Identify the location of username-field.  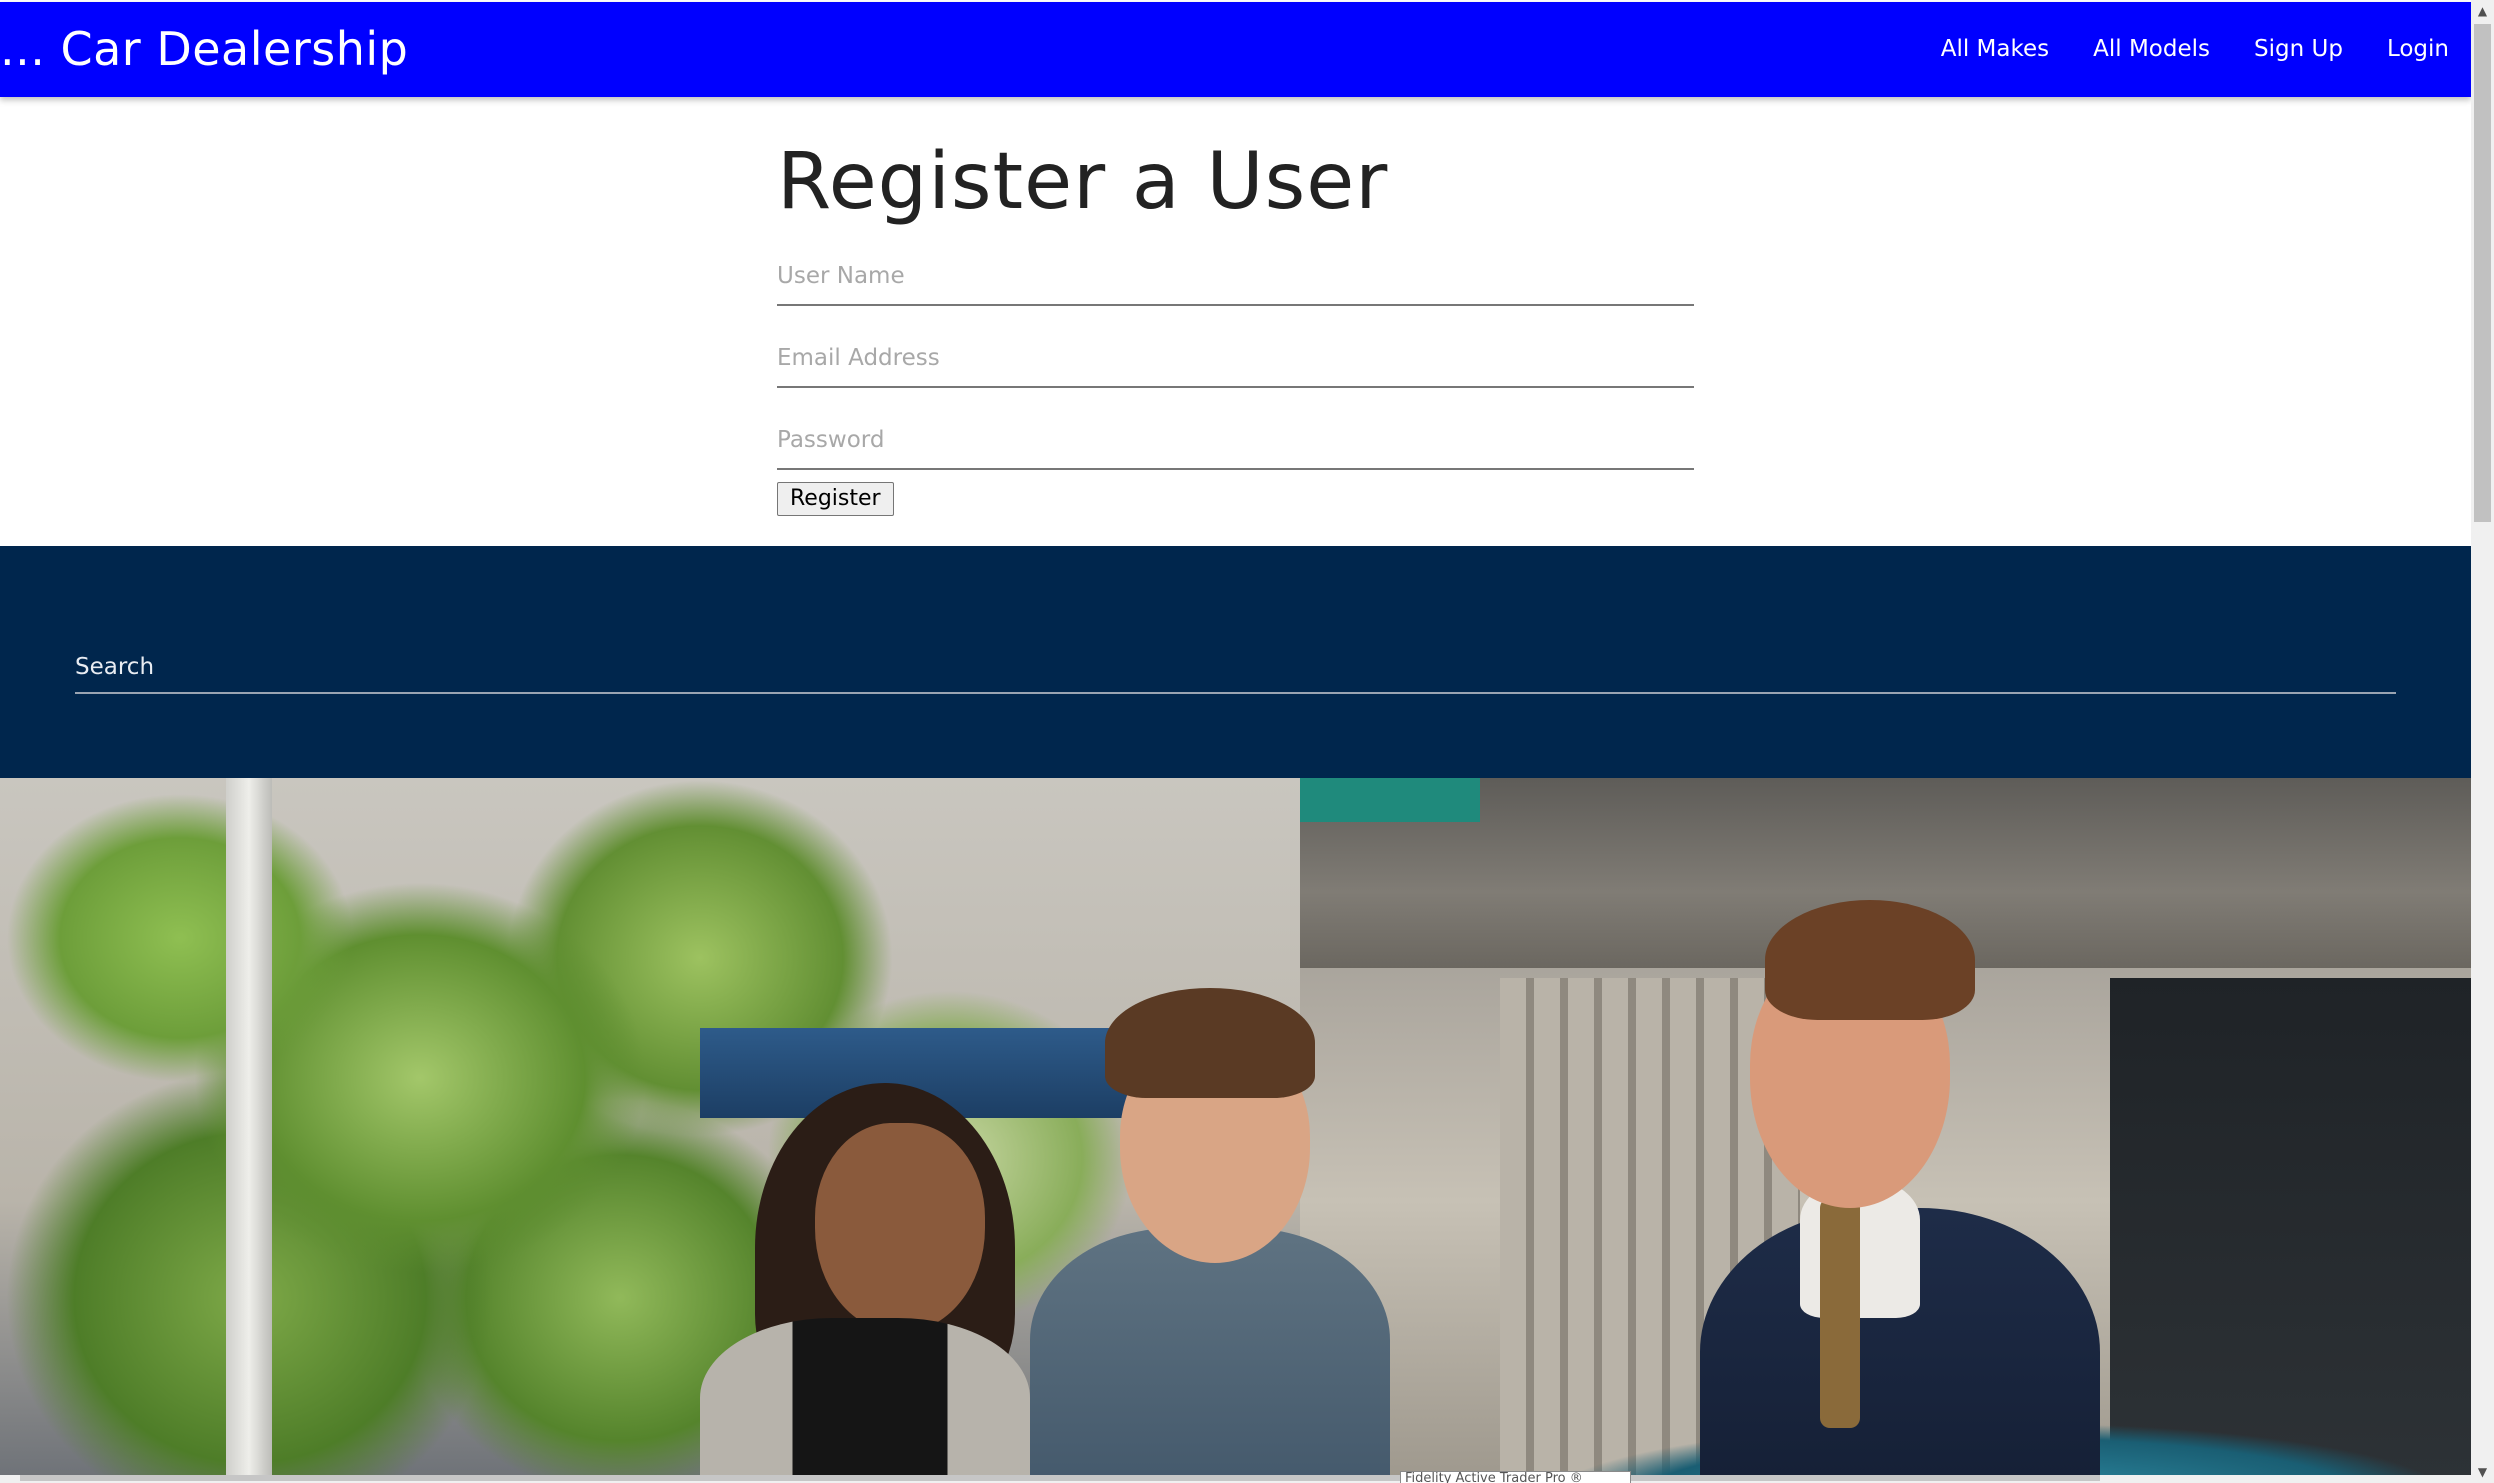
(1235, 276).